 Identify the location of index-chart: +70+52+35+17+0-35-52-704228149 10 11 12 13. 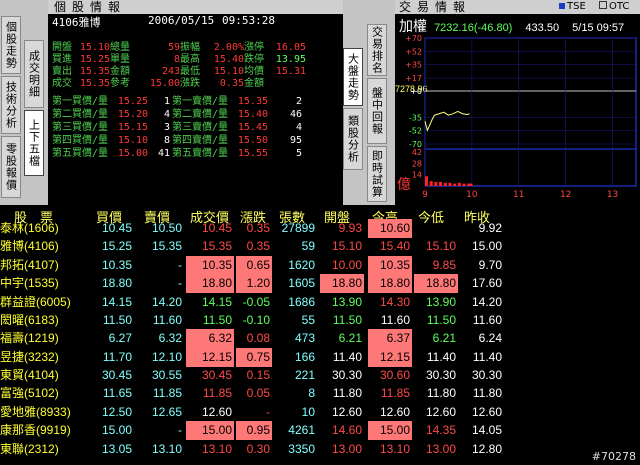
(521, 117).